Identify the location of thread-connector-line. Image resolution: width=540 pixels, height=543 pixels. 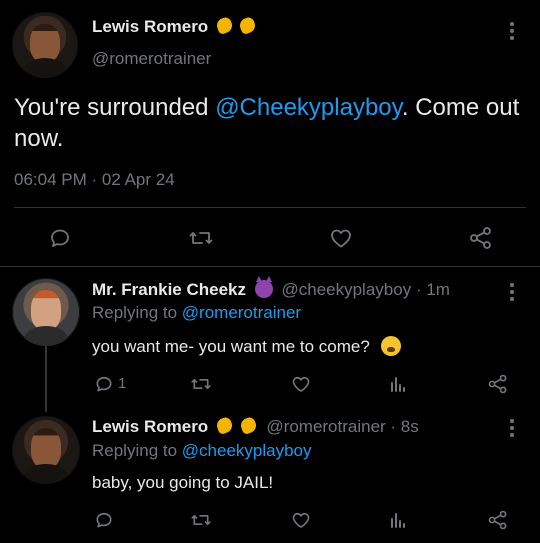
(46, 379).